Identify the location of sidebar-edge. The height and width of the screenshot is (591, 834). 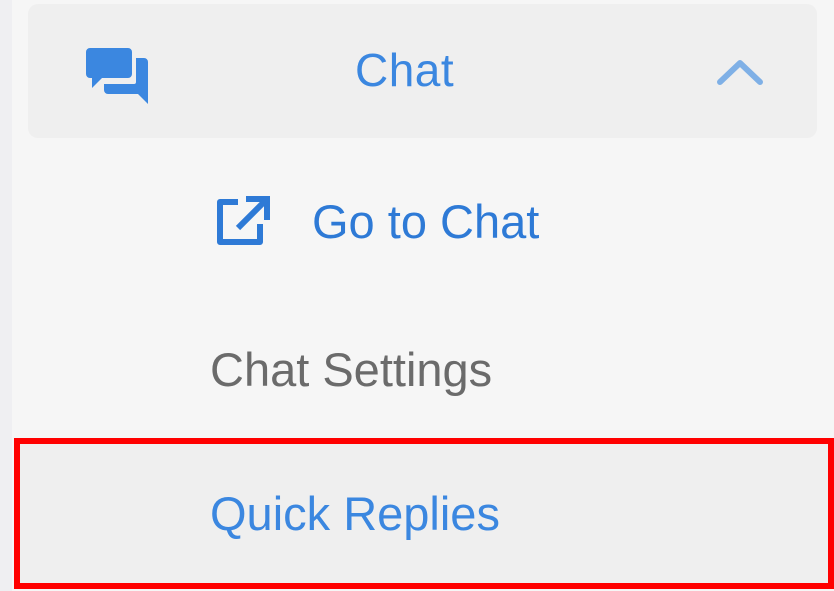
(6, 295).